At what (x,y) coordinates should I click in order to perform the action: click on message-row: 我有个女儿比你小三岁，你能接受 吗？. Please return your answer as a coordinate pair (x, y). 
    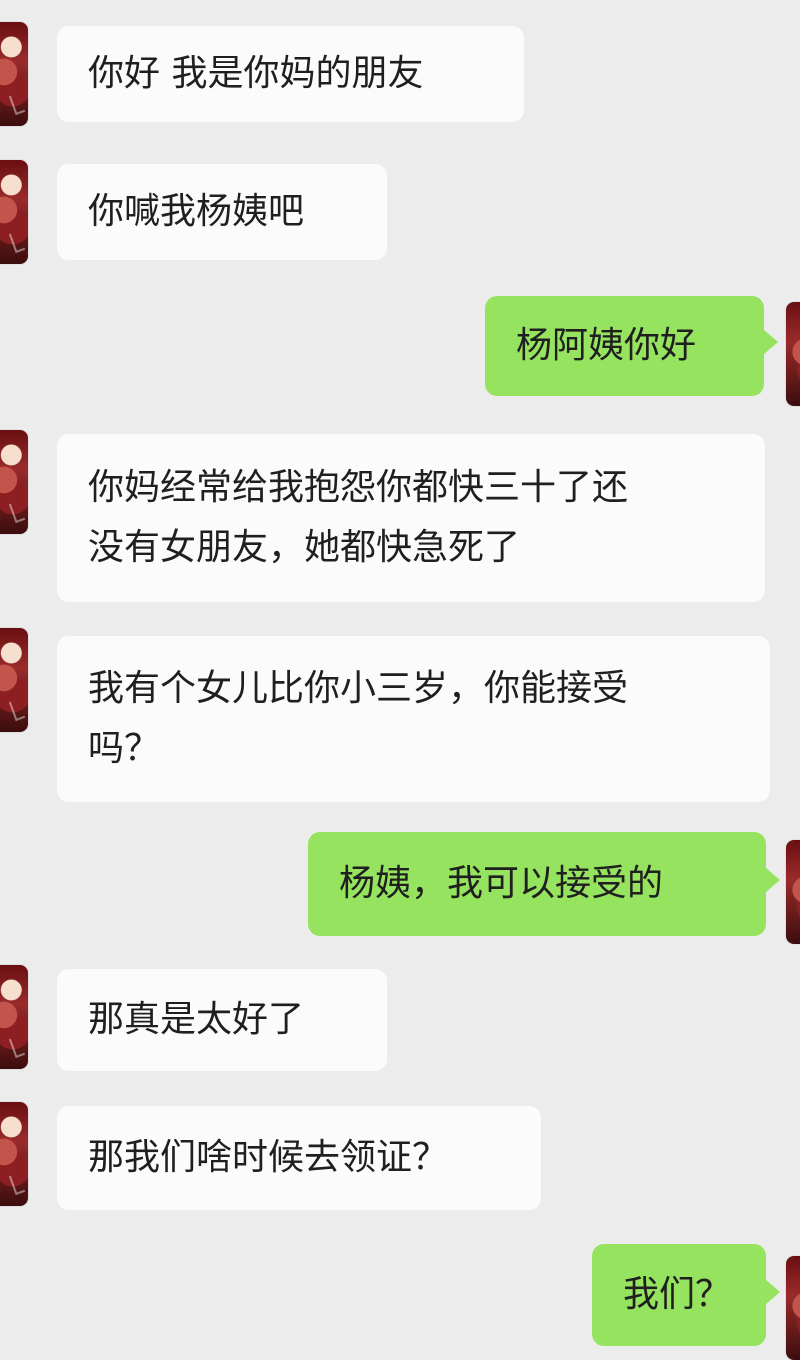
    Looking at the image, I should click on (400, 715).